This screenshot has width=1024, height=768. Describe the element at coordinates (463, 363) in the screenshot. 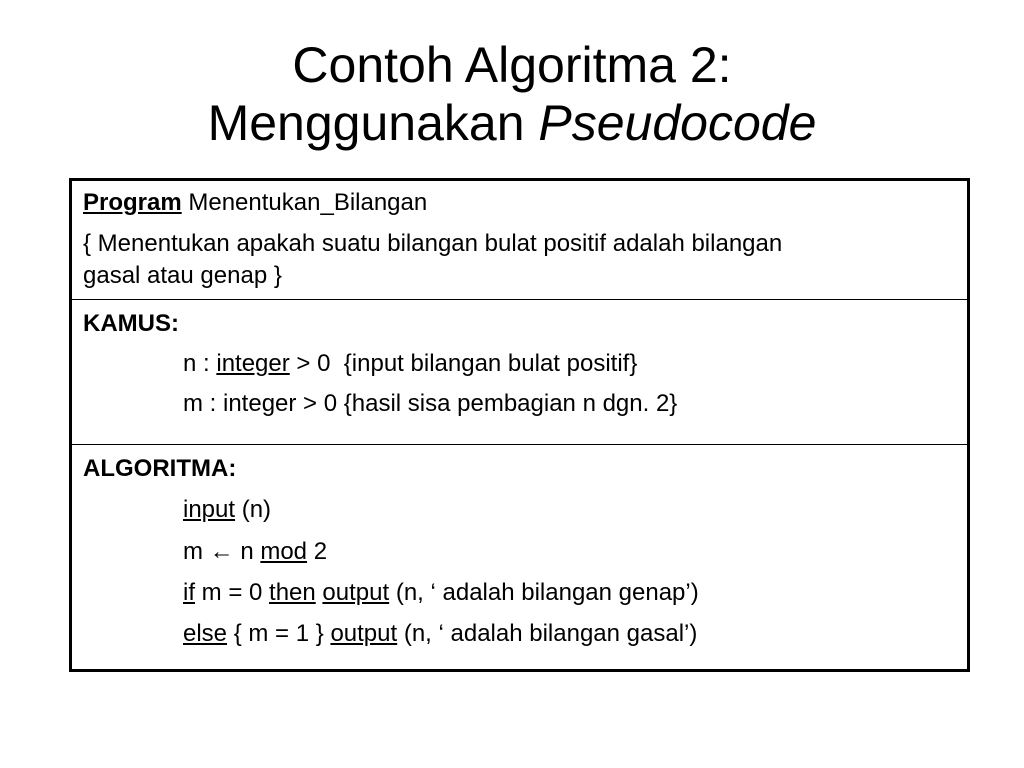

I see `var-n-rest: > 0 {input bilangan bulat positif}` at that location.